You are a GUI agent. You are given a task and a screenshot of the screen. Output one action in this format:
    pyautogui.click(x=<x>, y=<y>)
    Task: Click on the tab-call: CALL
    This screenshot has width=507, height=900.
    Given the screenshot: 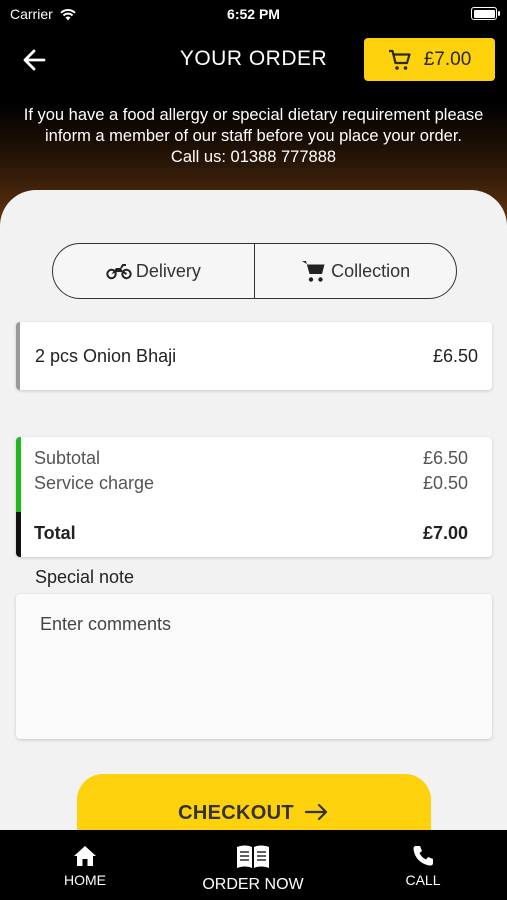 What is the action you would take?
    pyautogui.click(x=423, y=865)
    